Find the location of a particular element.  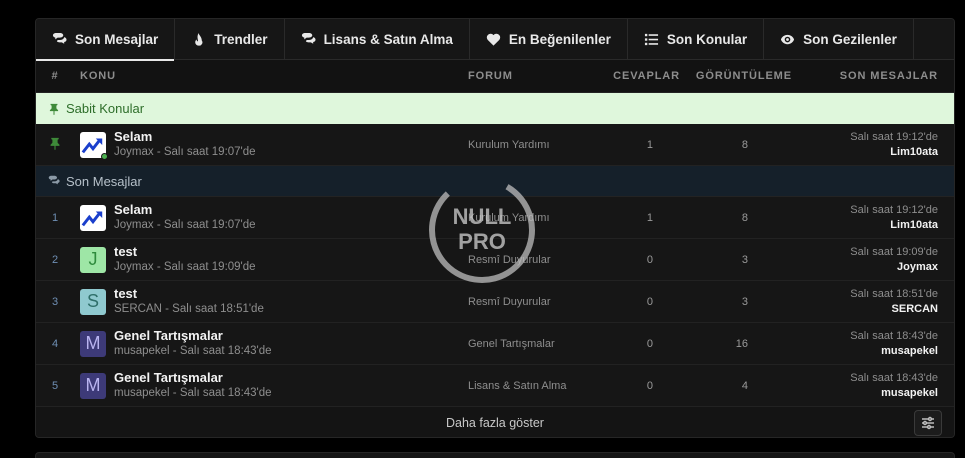

row-number: 3 is located at coordinates (55, 301).